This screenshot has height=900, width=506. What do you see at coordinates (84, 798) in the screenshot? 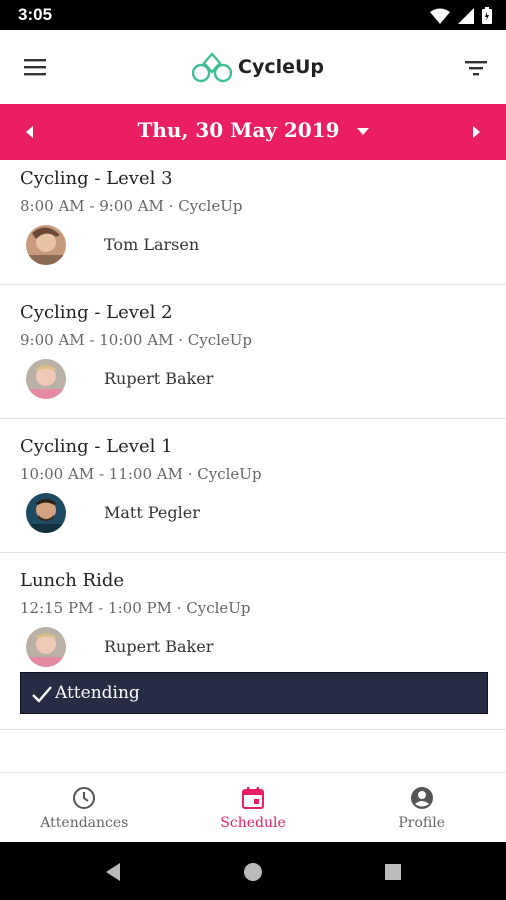
I see `clock-icon` at bounding box center [84, 798].